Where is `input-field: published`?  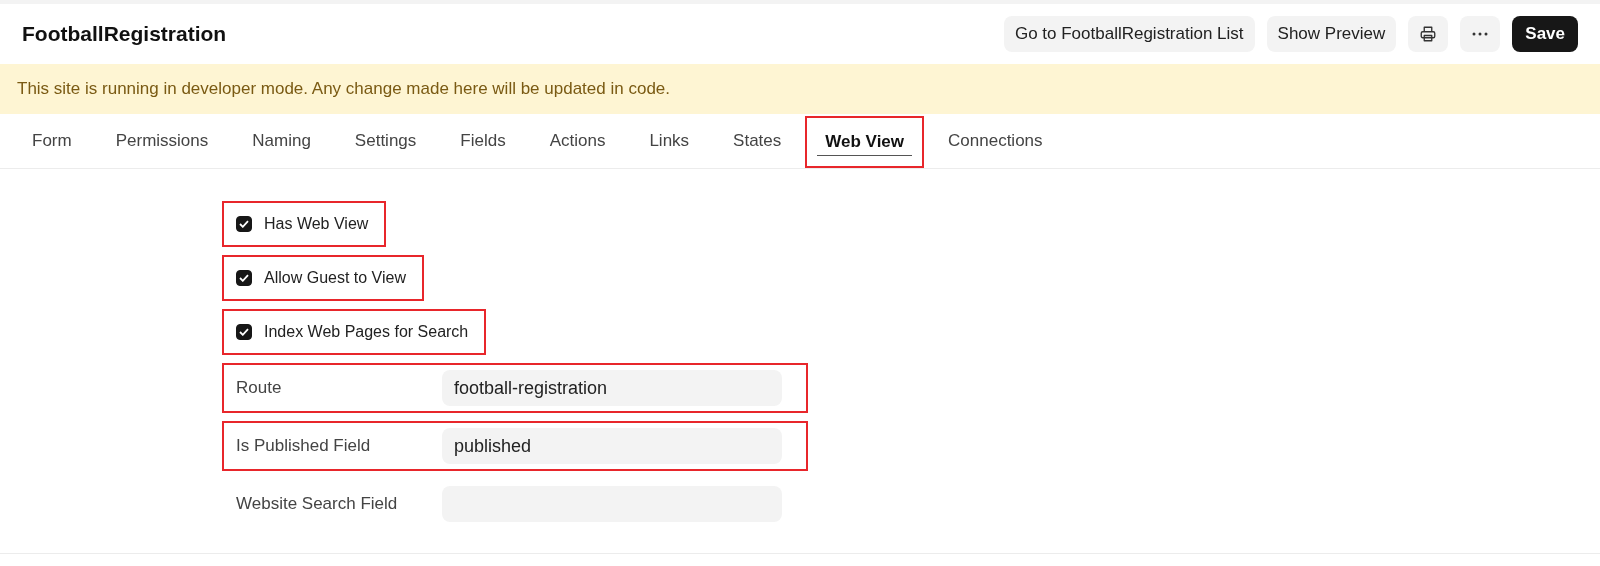
input-field: published is located at coordinates (612, 446).